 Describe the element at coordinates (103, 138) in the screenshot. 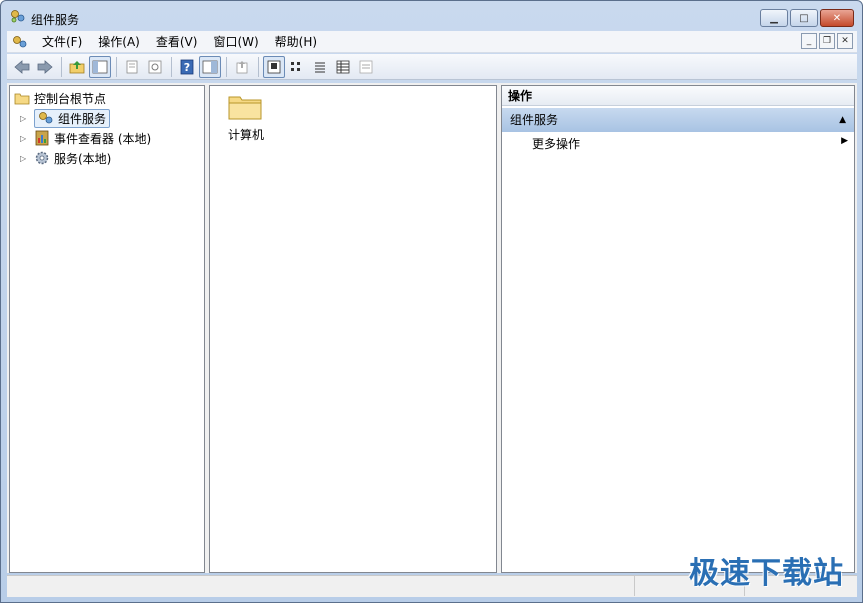

I see `tree-item-label: 事件查看器 (本地)` at that location.